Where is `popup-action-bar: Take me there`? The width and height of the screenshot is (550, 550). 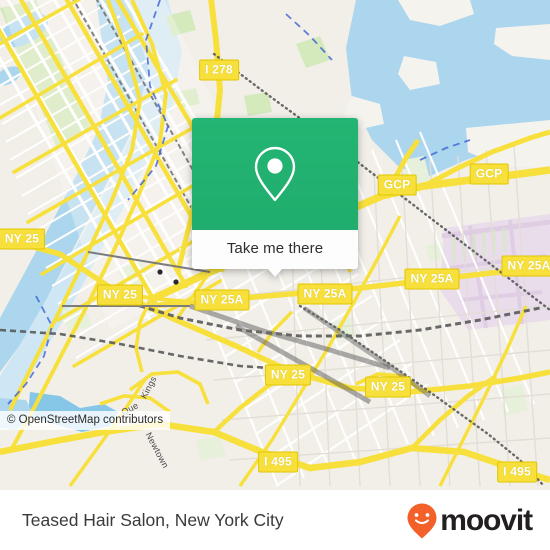 popup-action-bar: Take me there is located at coordinates (275, 249).